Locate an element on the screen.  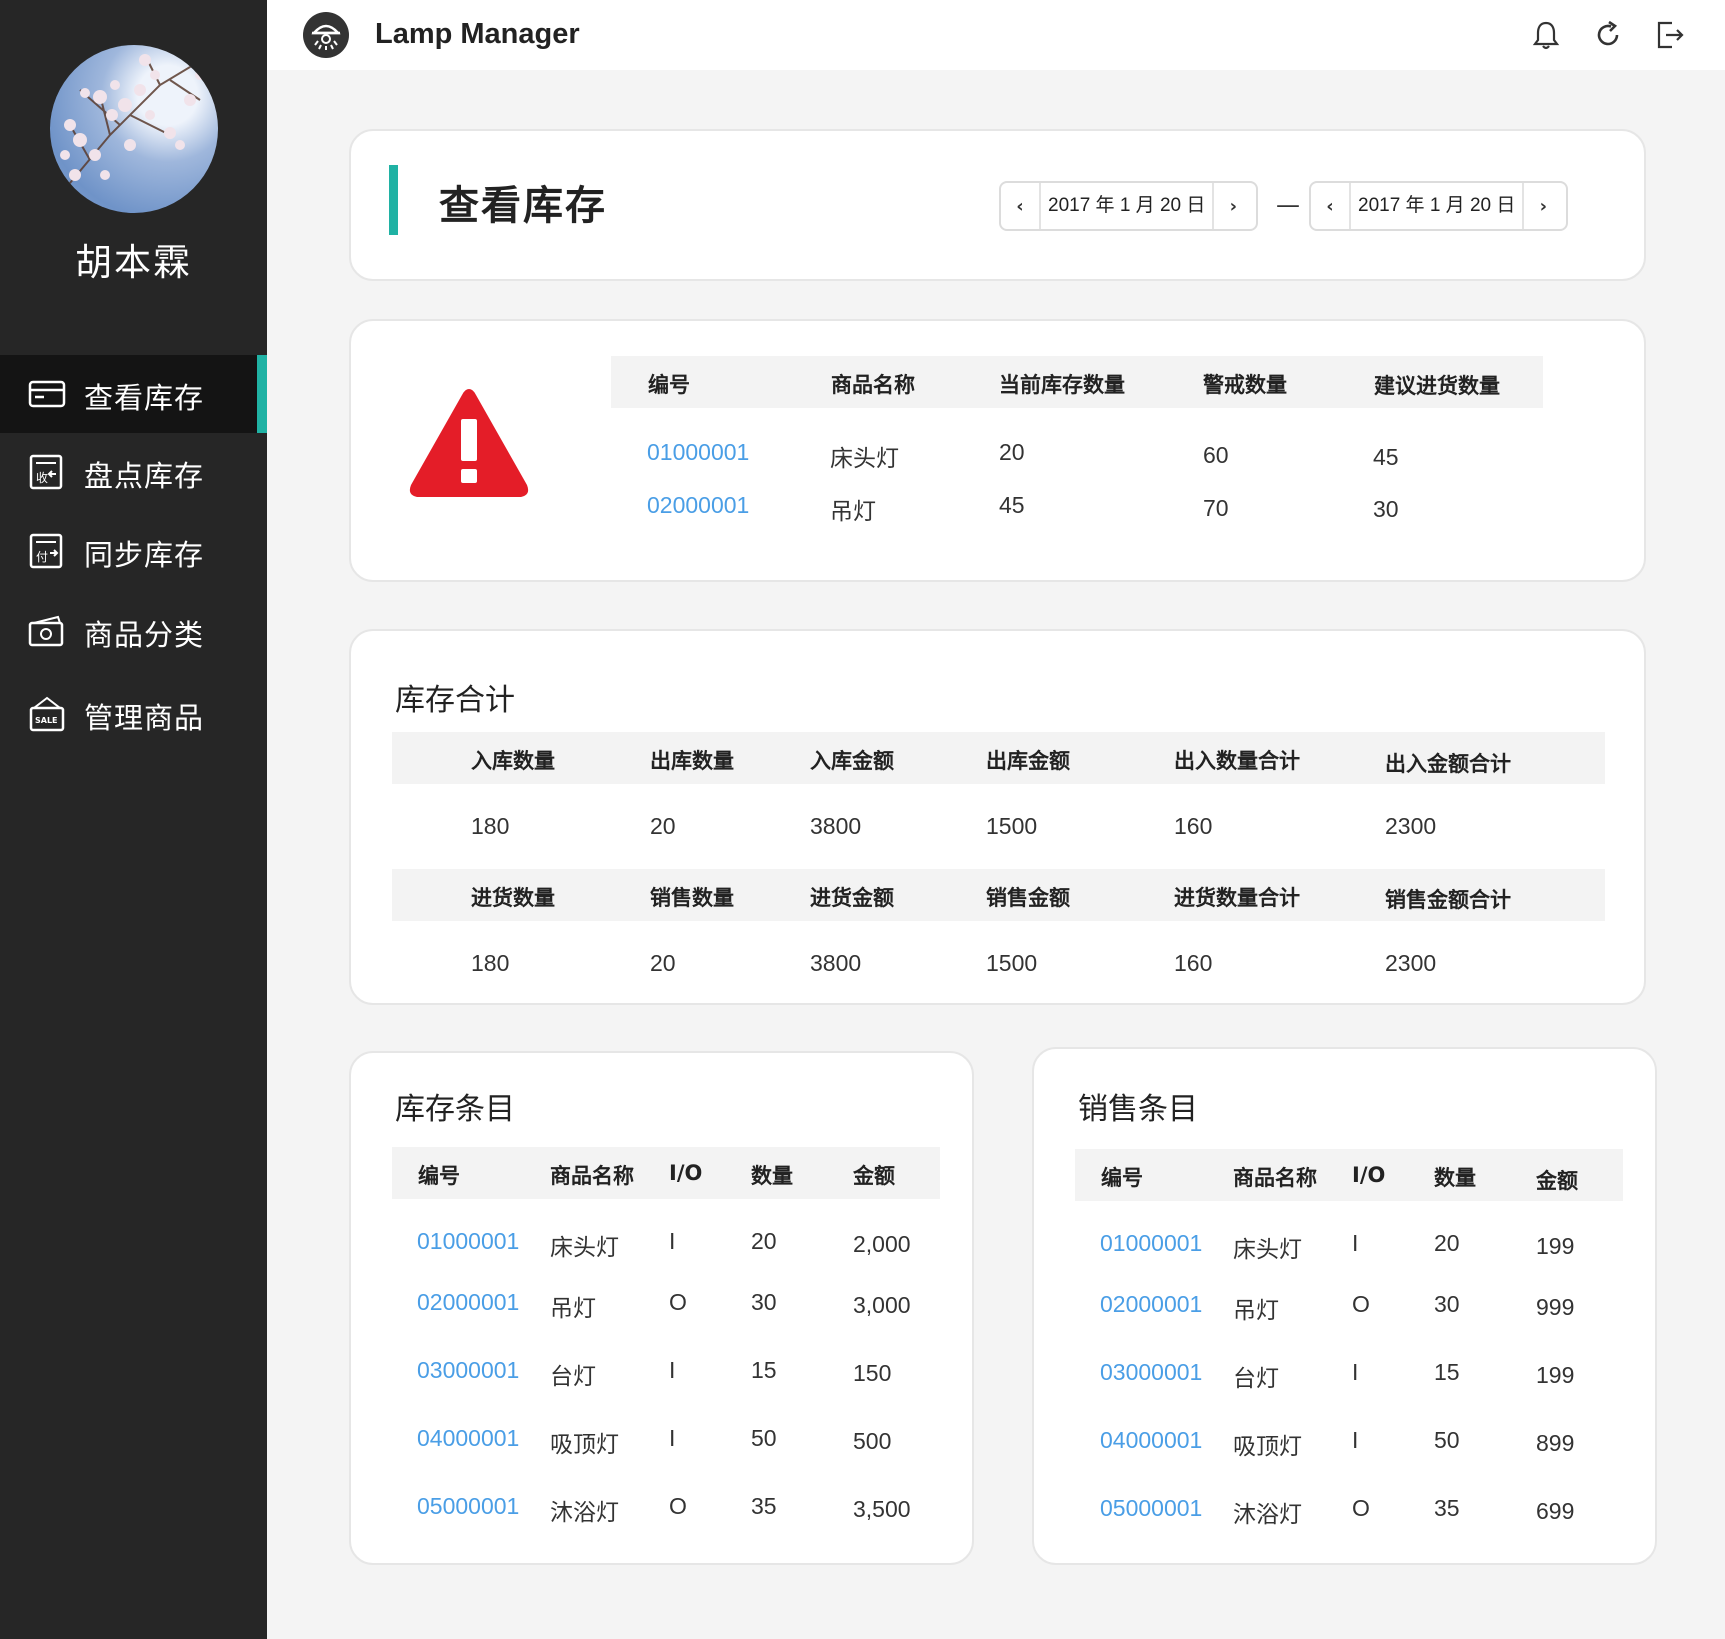
summary-header-row-2: 进货数量 销售数量 进货金额 销售金额 进货数量合计 销售金额合计 is located at coordinates (998, 895).